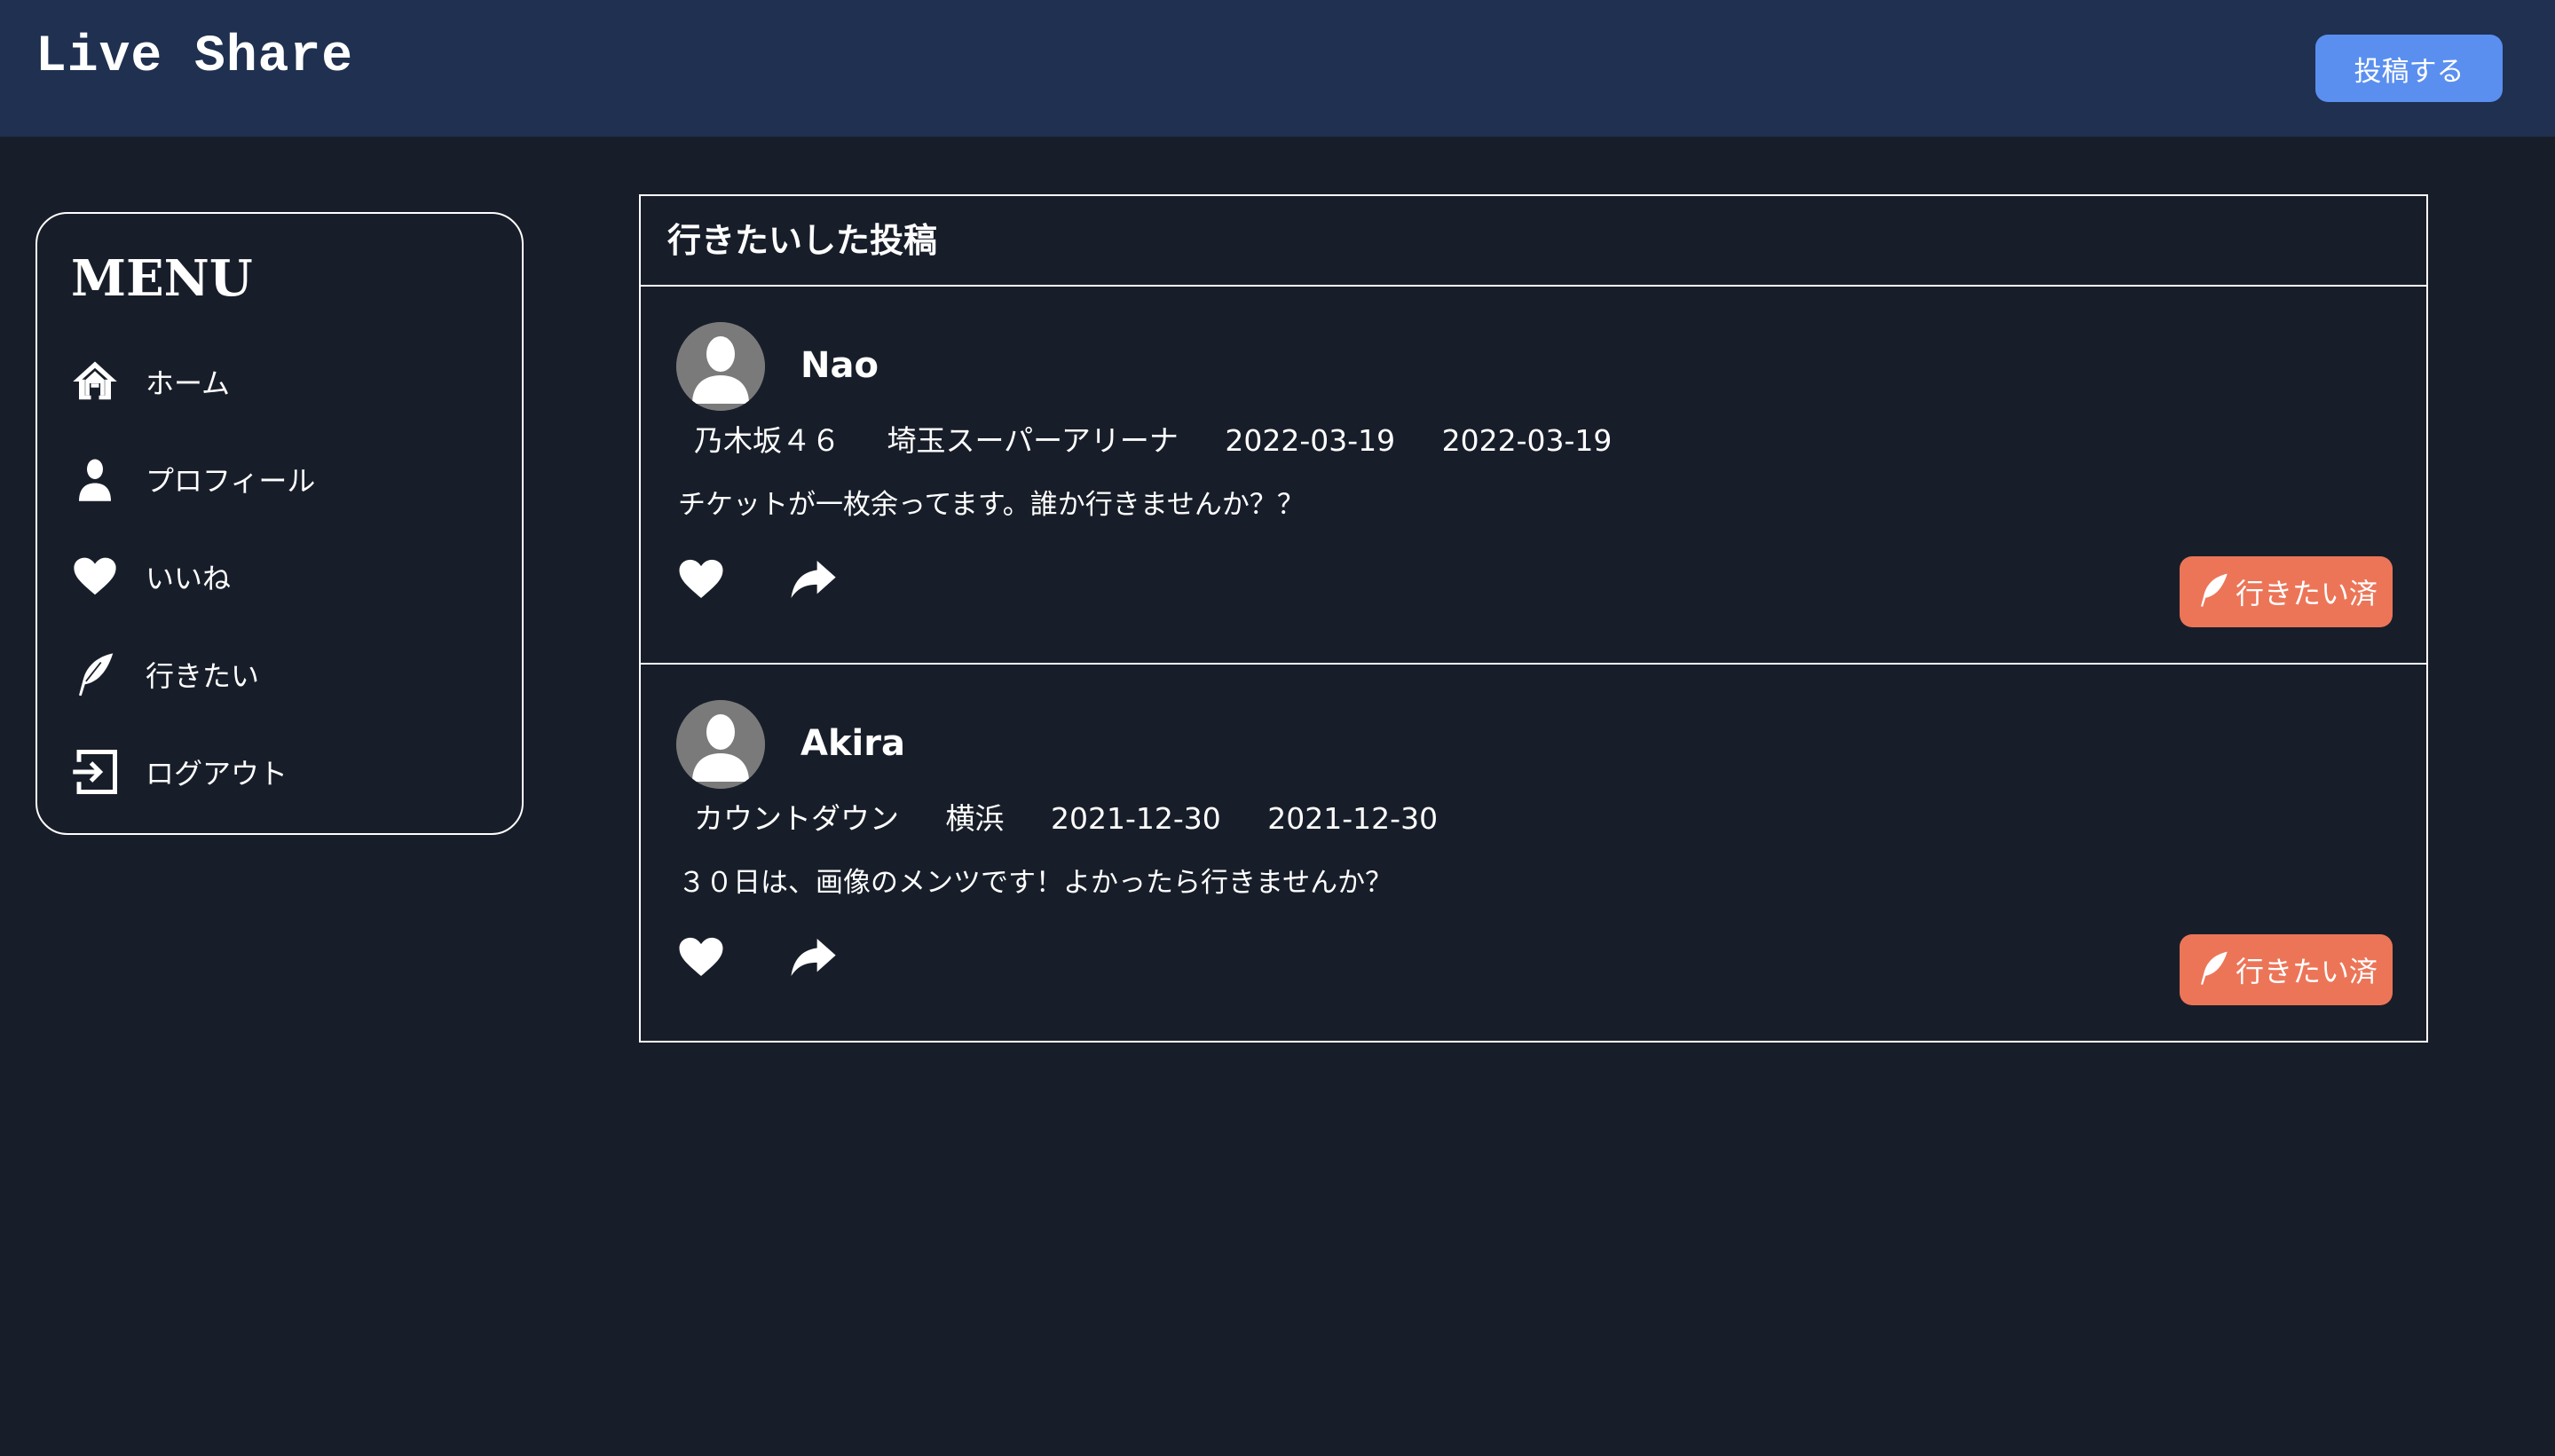 The image size is (2555, 1456). What do you see at coordinates (279, 674) in the screenshot?
I see `sidebar-item-going: 行きたい` at bounding box center [279, 674].